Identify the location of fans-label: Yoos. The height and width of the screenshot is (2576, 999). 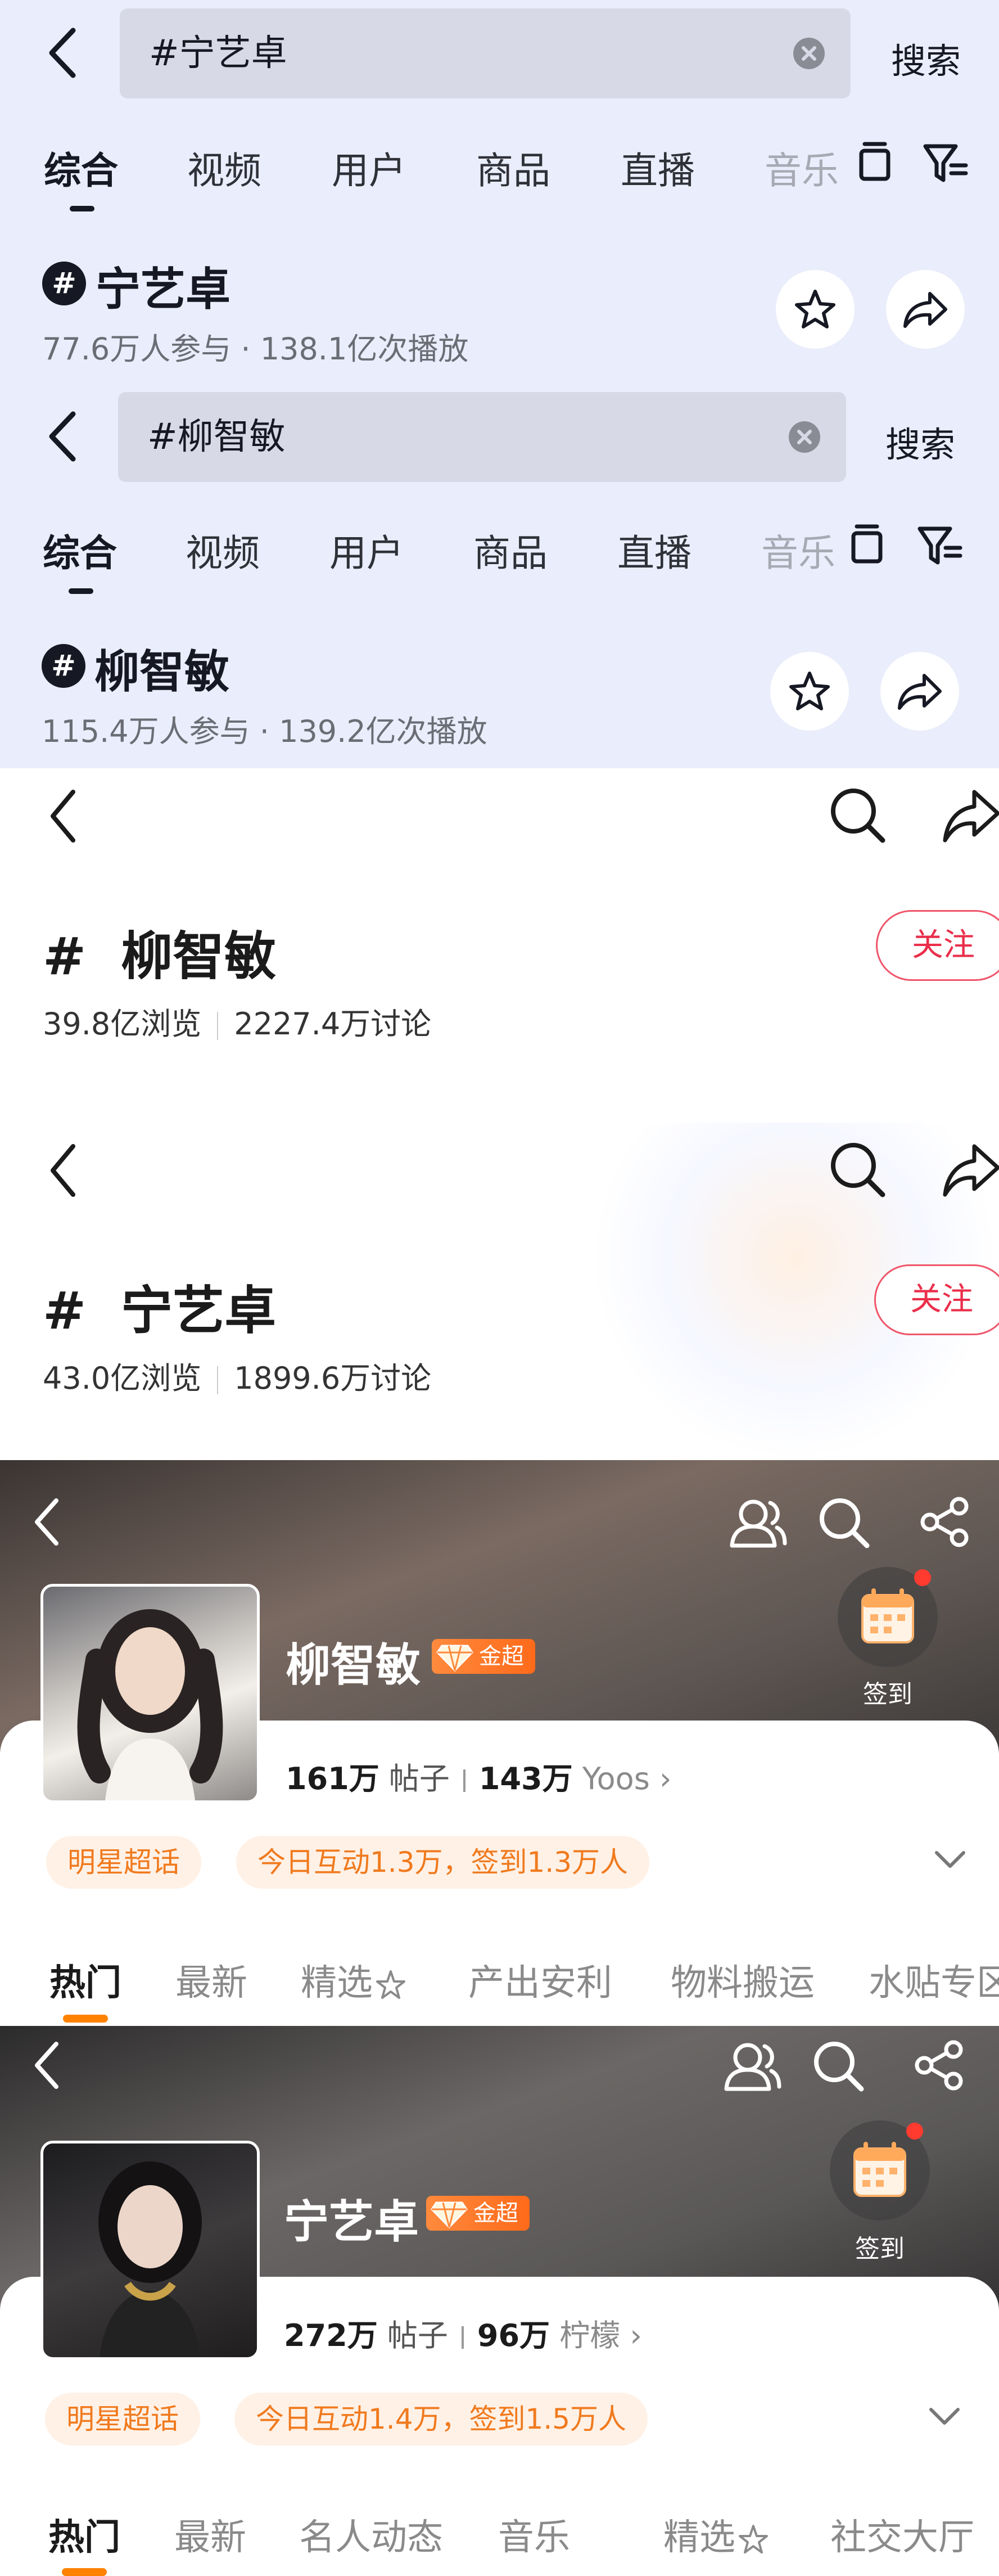
(616, 1779).